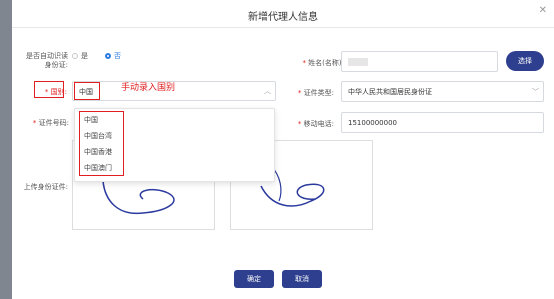 This screenshot has height=299, width=554. Describe the element at coordinates (108, 56) in the screenshot. I see `radio-no-icon` at that location.